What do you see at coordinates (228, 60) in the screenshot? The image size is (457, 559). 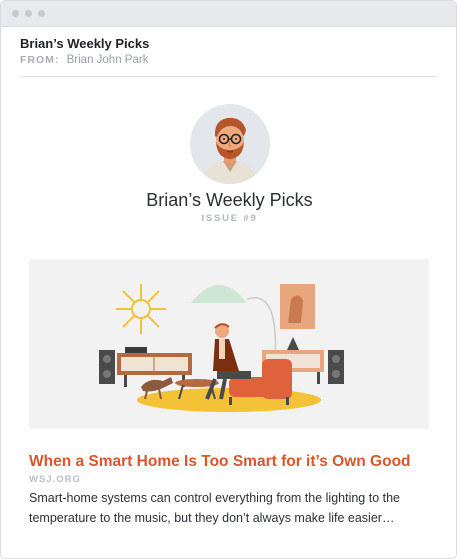 I see `from-row: FROM: Brian John Park` at bounding box center [228, 60].